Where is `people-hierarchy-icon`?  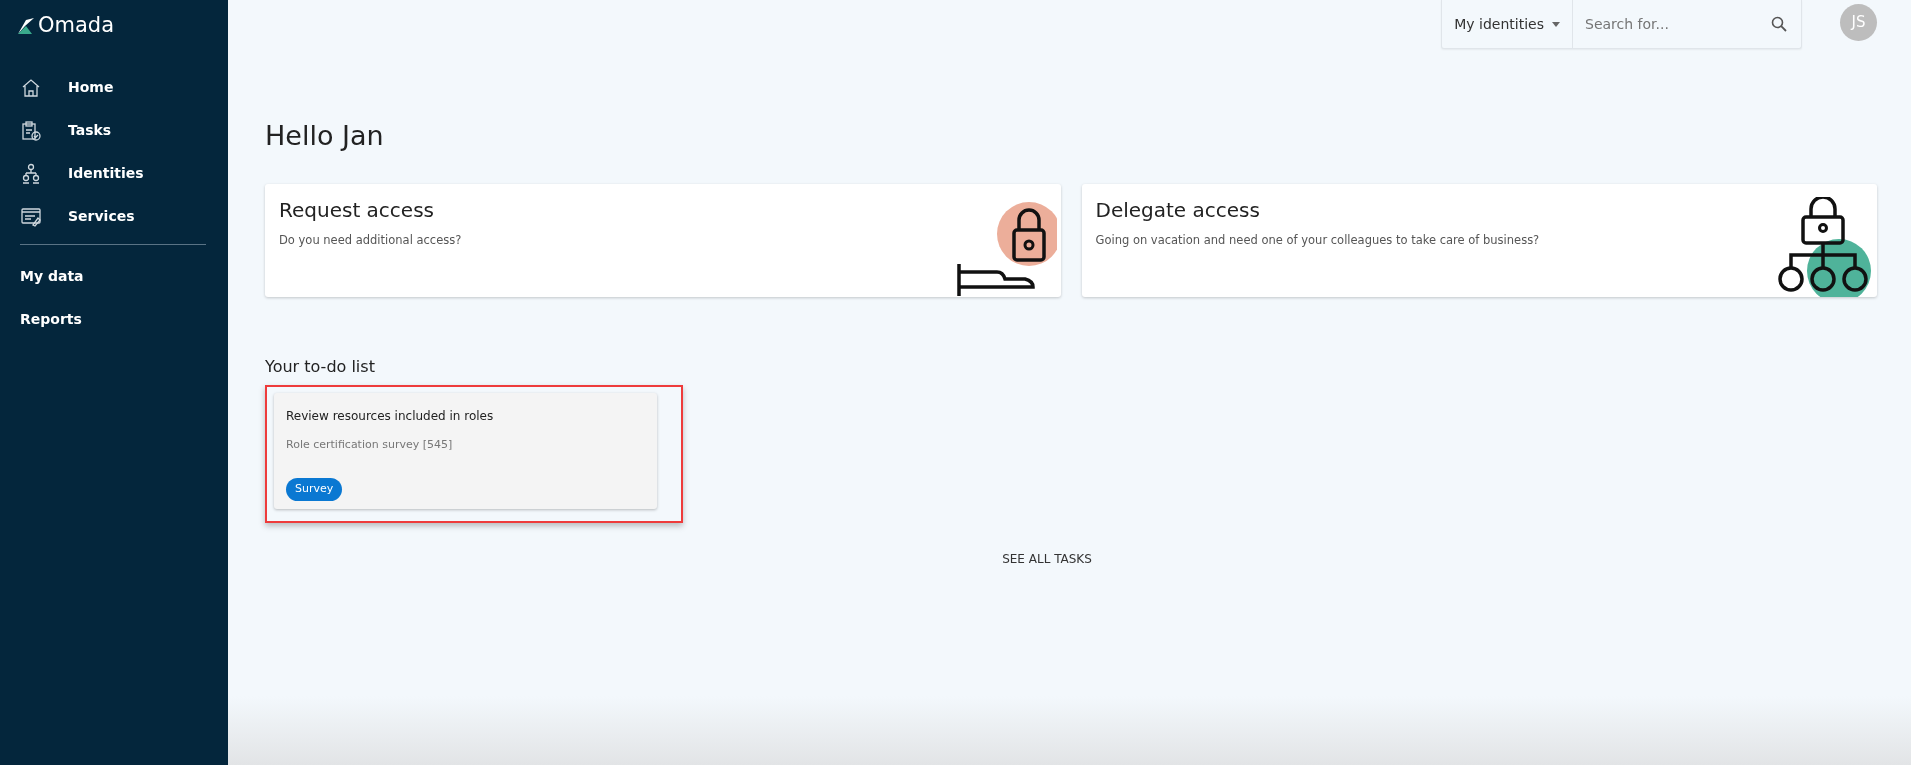
people-hierarchy-icon is located at coordinates (31, 173).